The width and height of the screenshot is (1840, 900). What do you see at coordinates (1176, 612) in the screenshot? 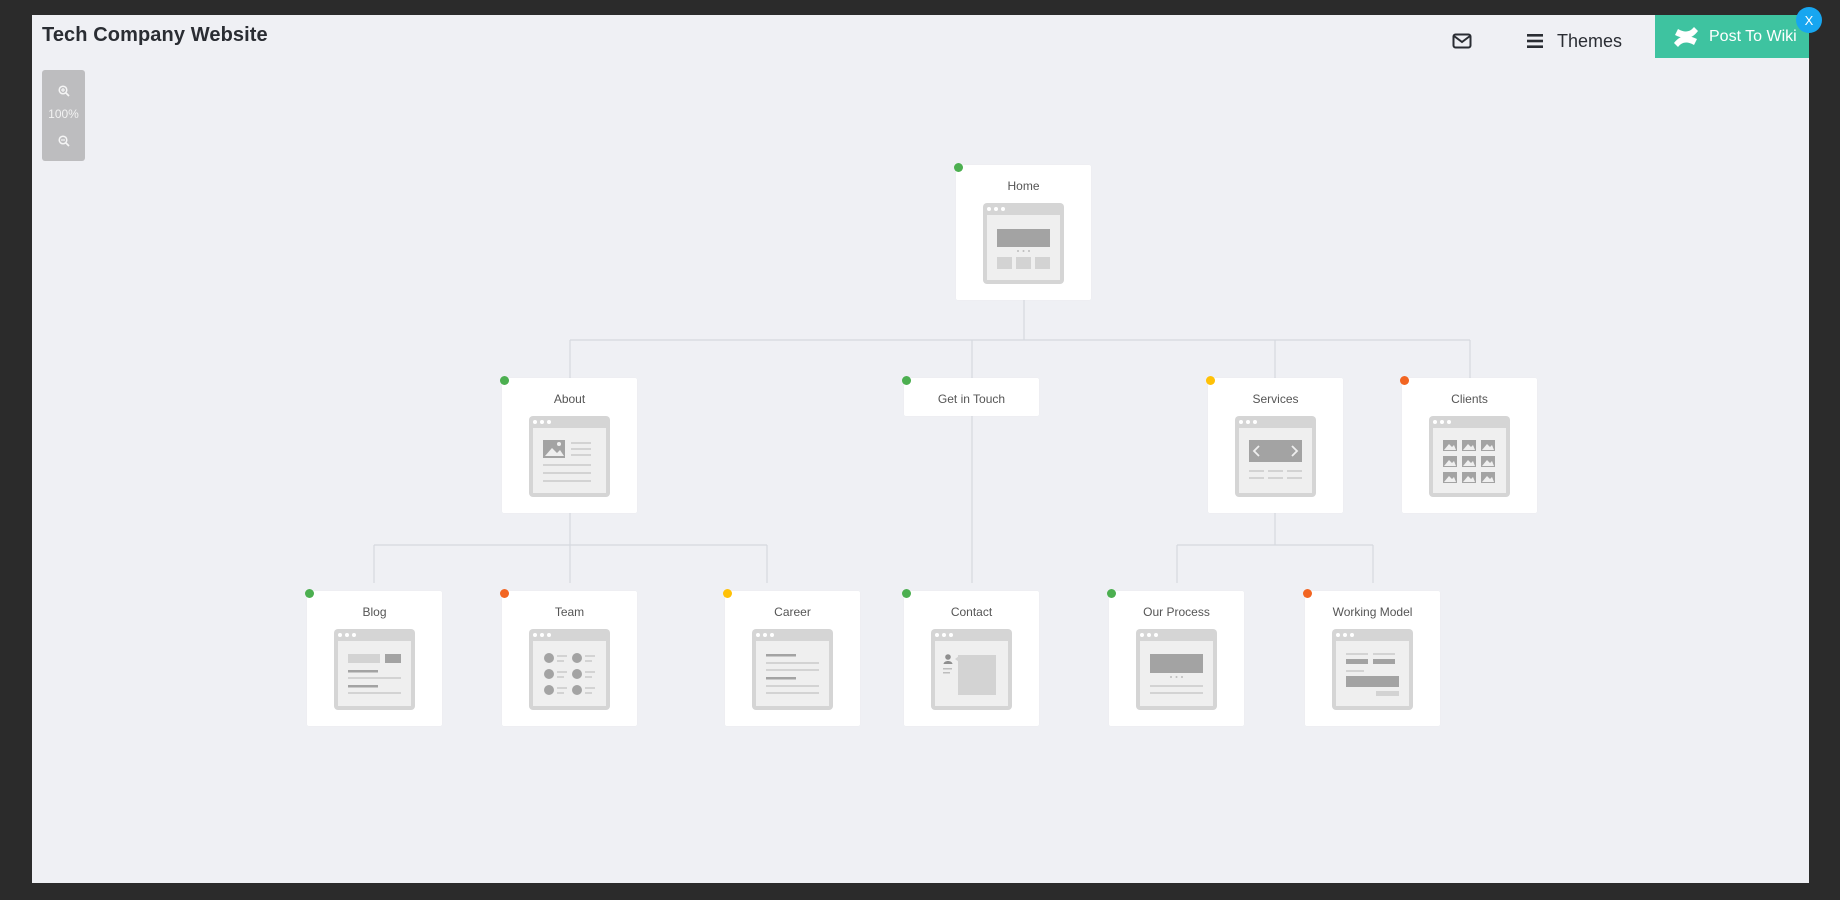
I see `node-label: Our Process` at bounding box center [1176, 612].